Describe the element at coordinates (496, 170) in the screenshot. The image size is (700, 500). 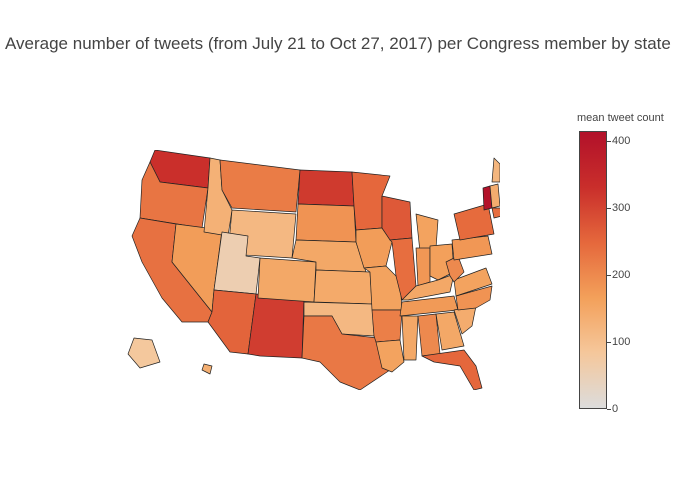
I see `state-me` at that location.